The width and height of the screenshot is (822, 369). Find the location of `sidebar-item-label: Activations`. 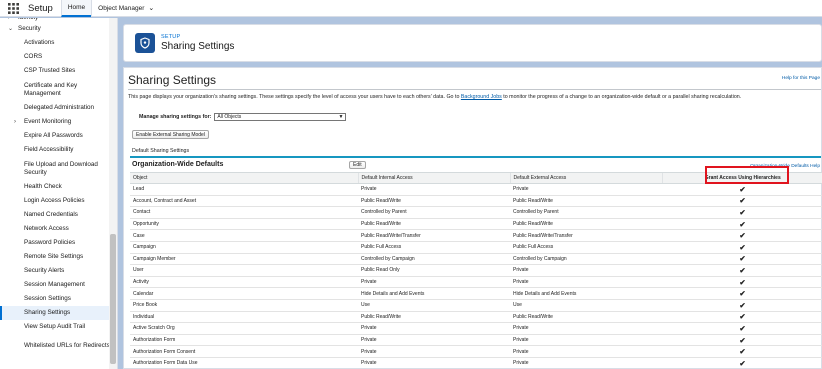

sidebar-item-label: Activations is located at coordinates (39, 42).